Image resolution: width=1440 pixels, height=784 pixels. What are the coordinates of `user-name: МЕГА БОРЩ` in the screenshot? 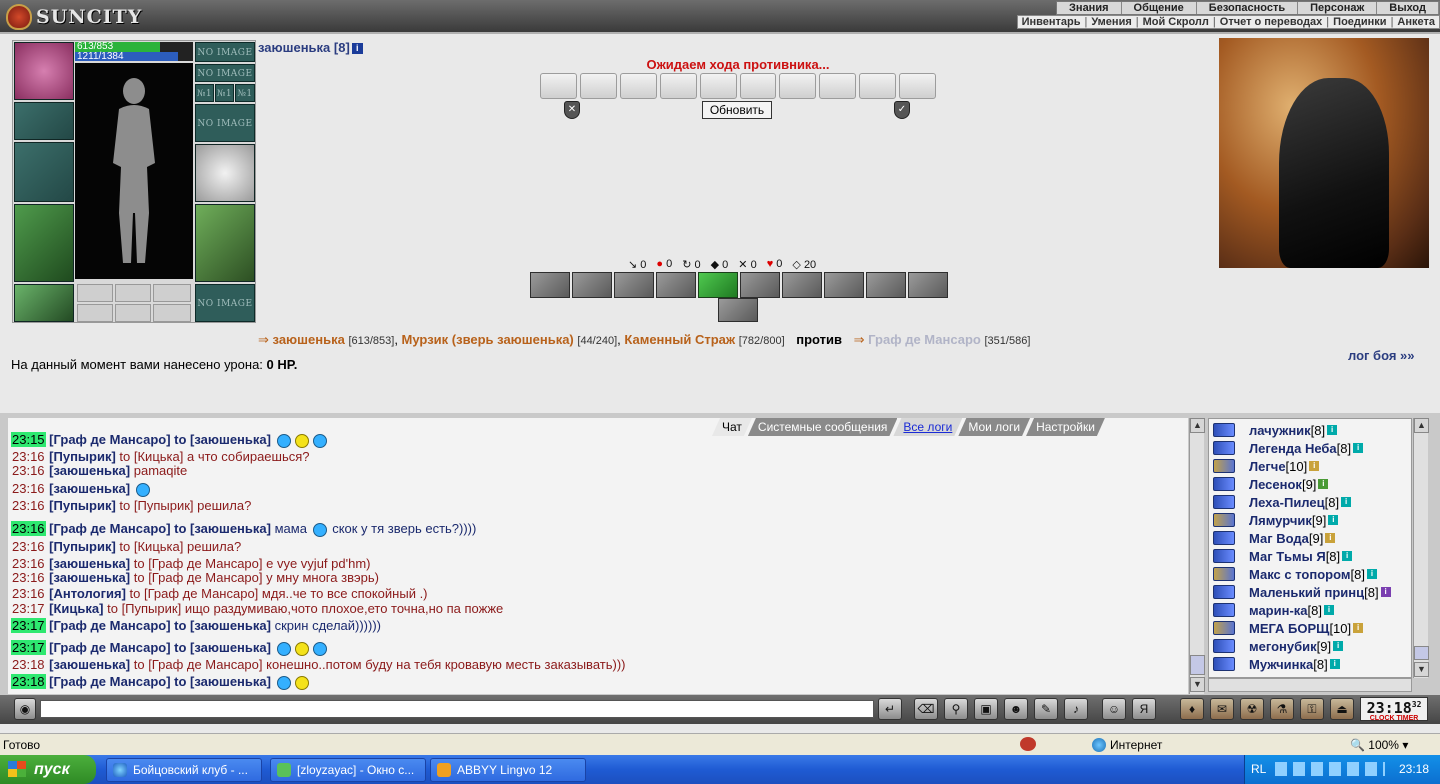 It's located at (1289, 628).